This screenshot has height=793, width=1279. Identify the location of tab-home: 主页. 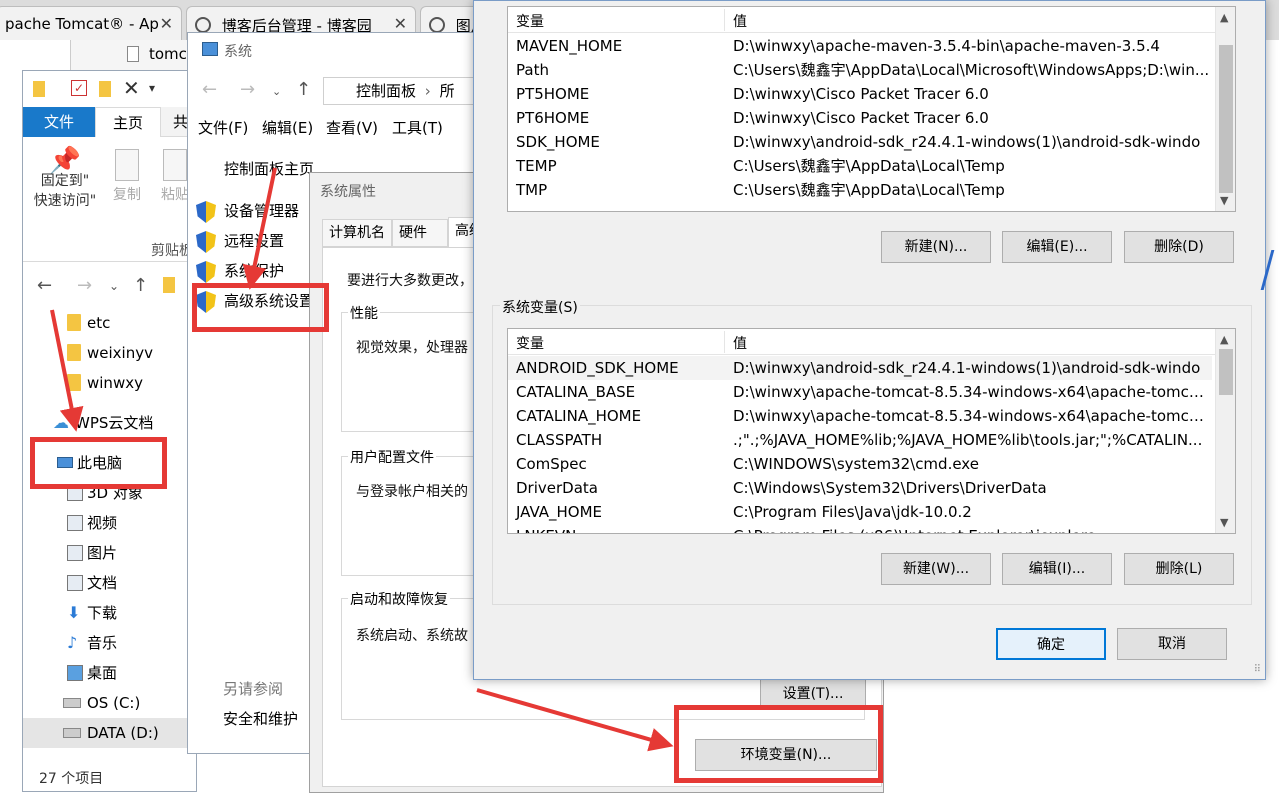
(128, 122).